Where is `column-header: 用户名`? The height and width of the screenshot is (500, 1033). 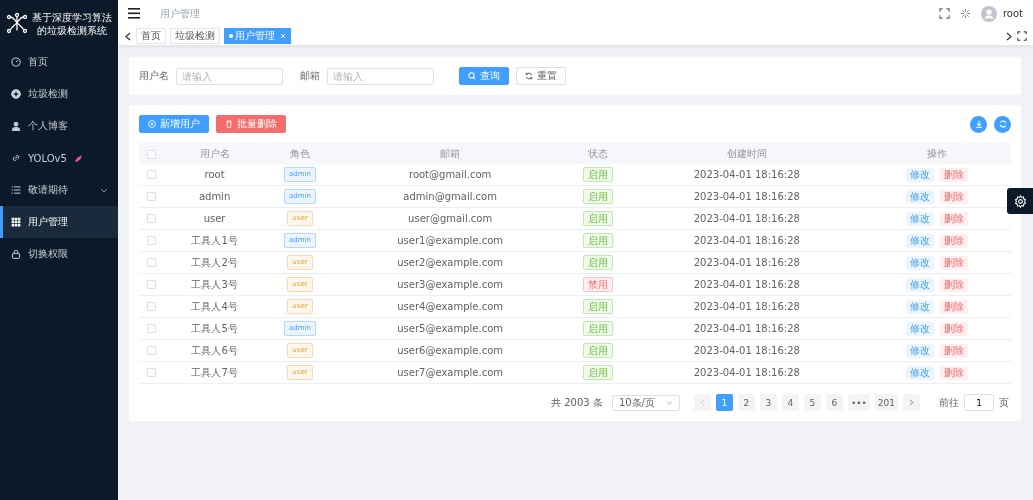
column-header: 用户名 is located at coordinates (214, 153).